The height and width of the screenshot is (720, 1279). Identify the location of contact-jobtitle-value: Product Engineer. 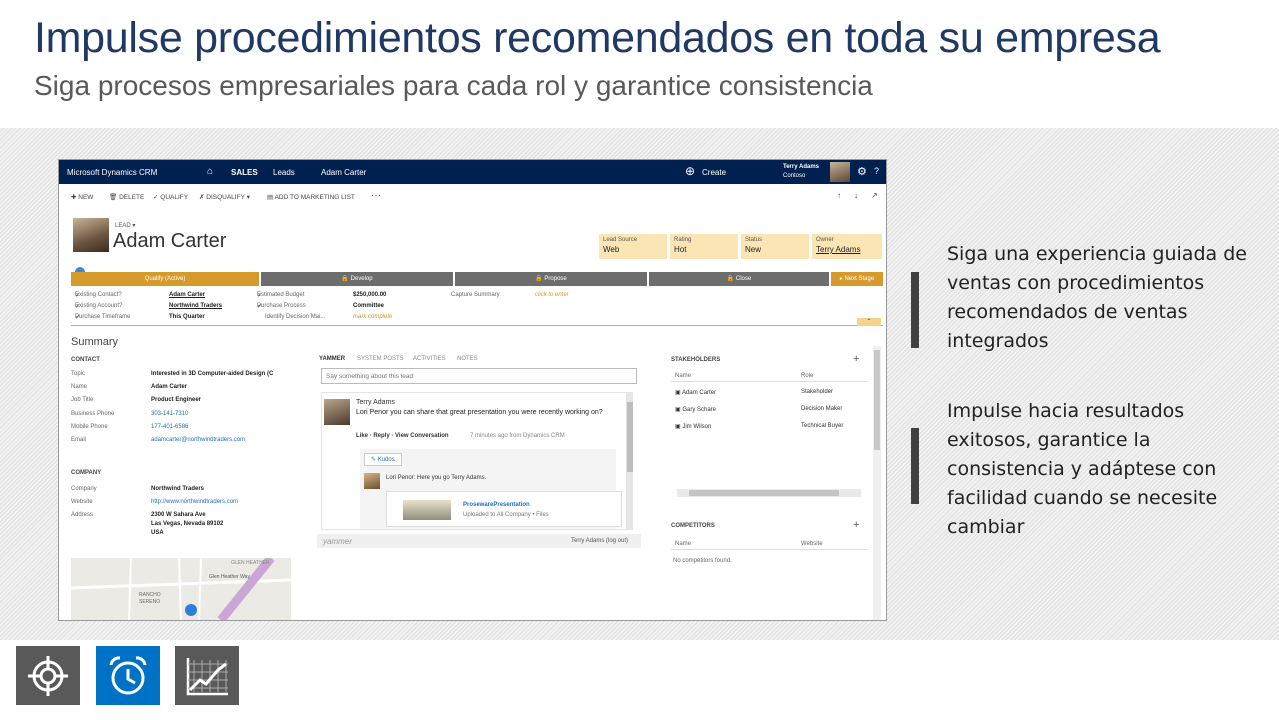
(176, 400).